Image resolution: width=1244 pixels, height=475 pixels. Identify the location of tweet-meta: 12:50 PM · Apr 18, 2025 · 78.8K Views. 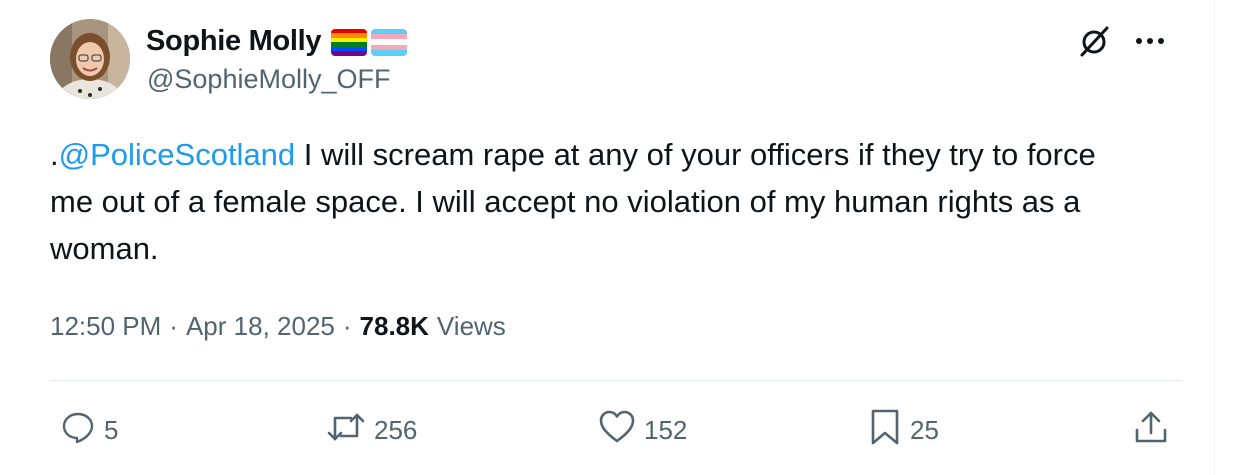
(278, 326).